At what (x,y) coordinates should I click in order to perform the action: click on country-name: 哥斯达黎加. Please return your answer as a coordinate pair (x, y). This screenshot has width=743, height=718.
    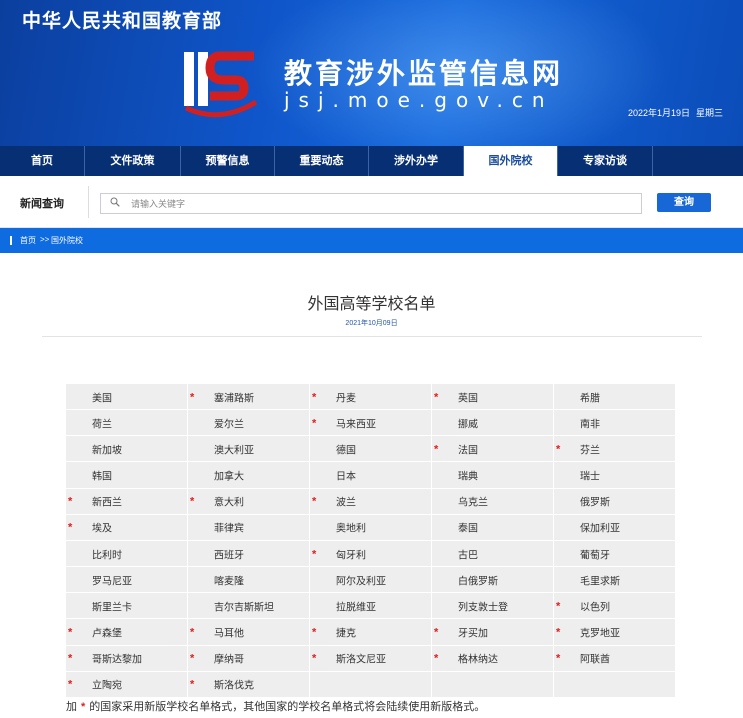
    Looking at the image, I should click on (117, 658).